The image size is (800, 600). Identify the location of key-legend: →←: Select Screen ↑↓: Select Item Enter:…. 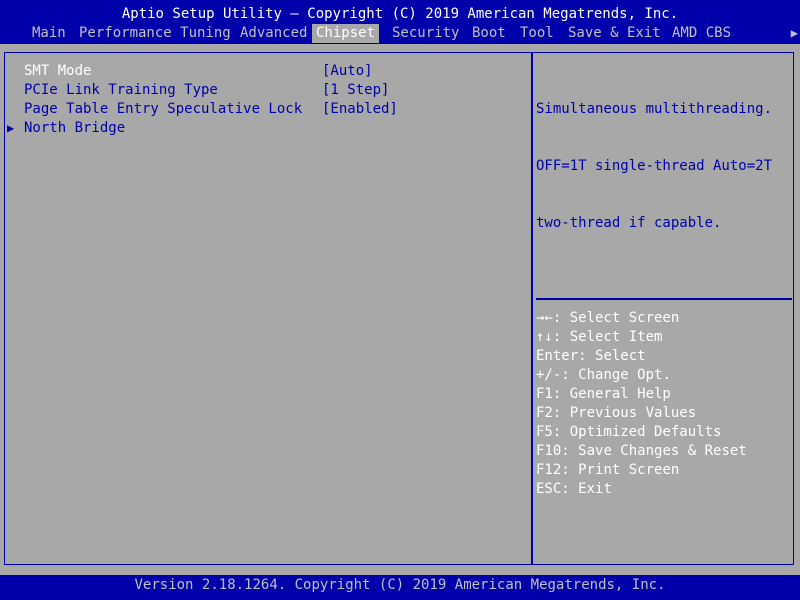
(663, 404).